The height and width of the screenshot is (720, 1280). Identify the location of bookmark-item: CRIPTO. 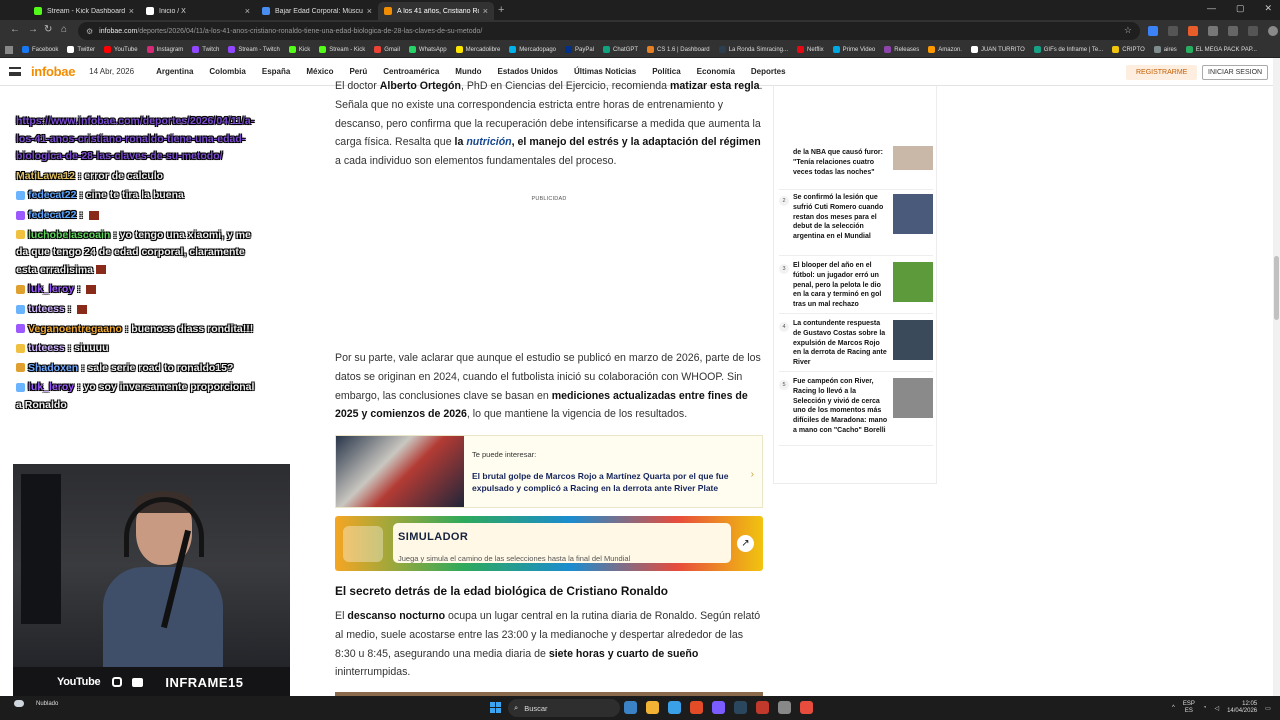
(1128, 49).